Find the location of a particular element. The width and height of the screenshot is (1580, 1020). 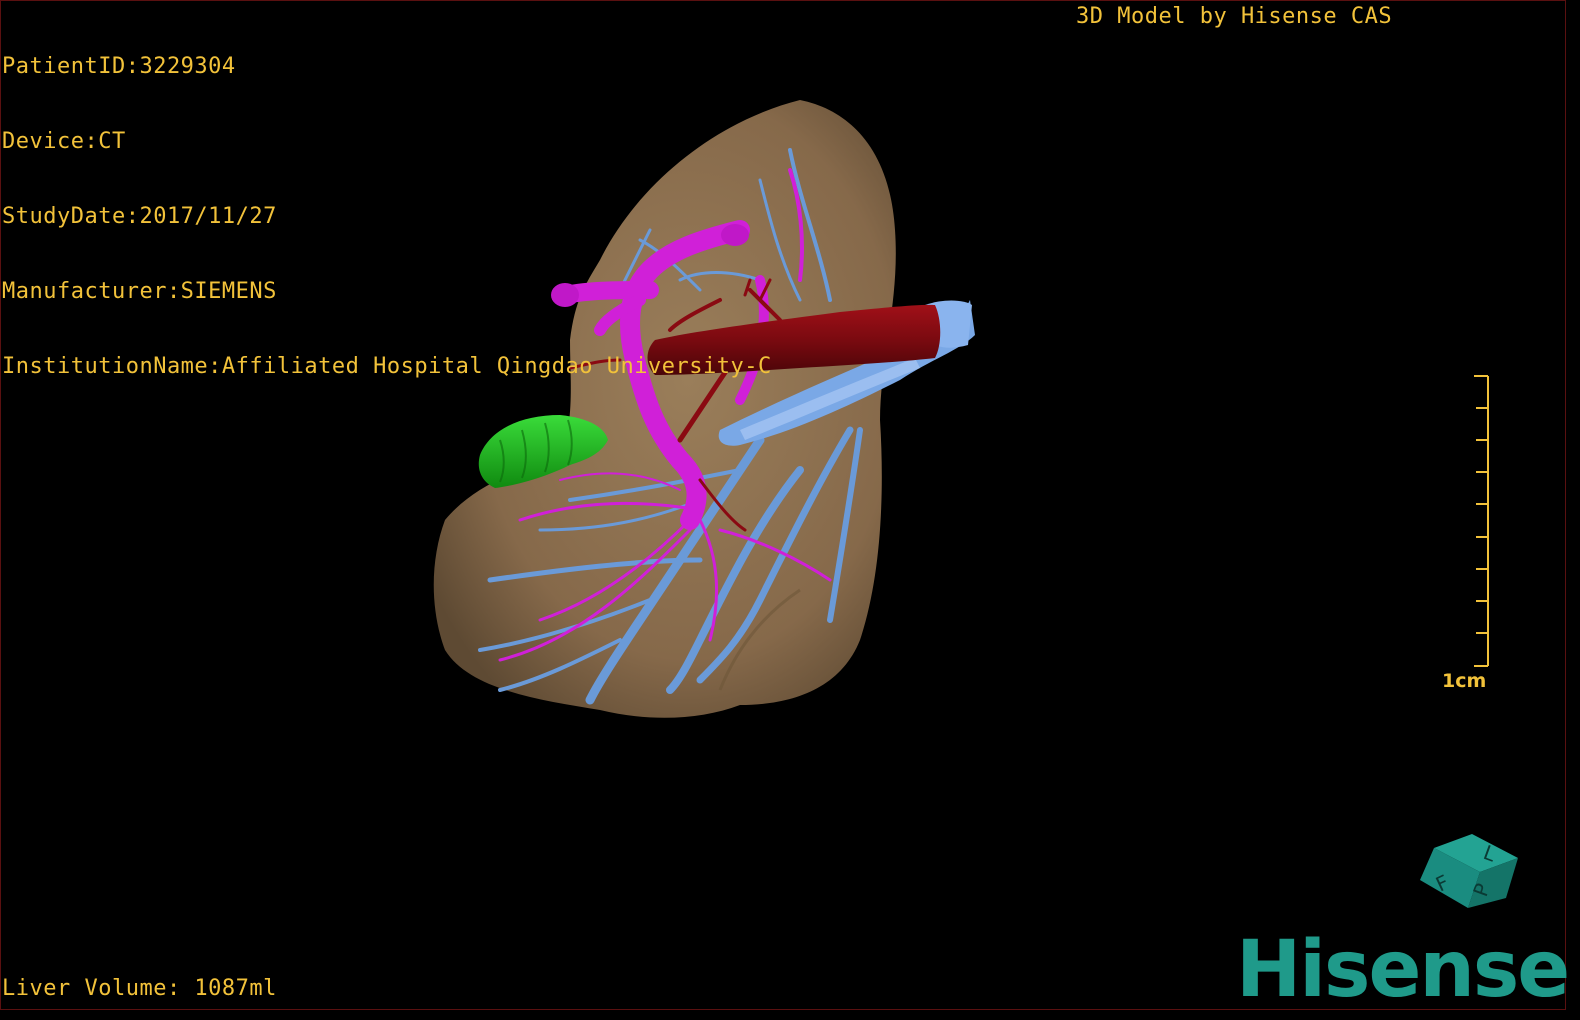

orientation-cube-icon: F L P is located at coordinates (1467, 883).